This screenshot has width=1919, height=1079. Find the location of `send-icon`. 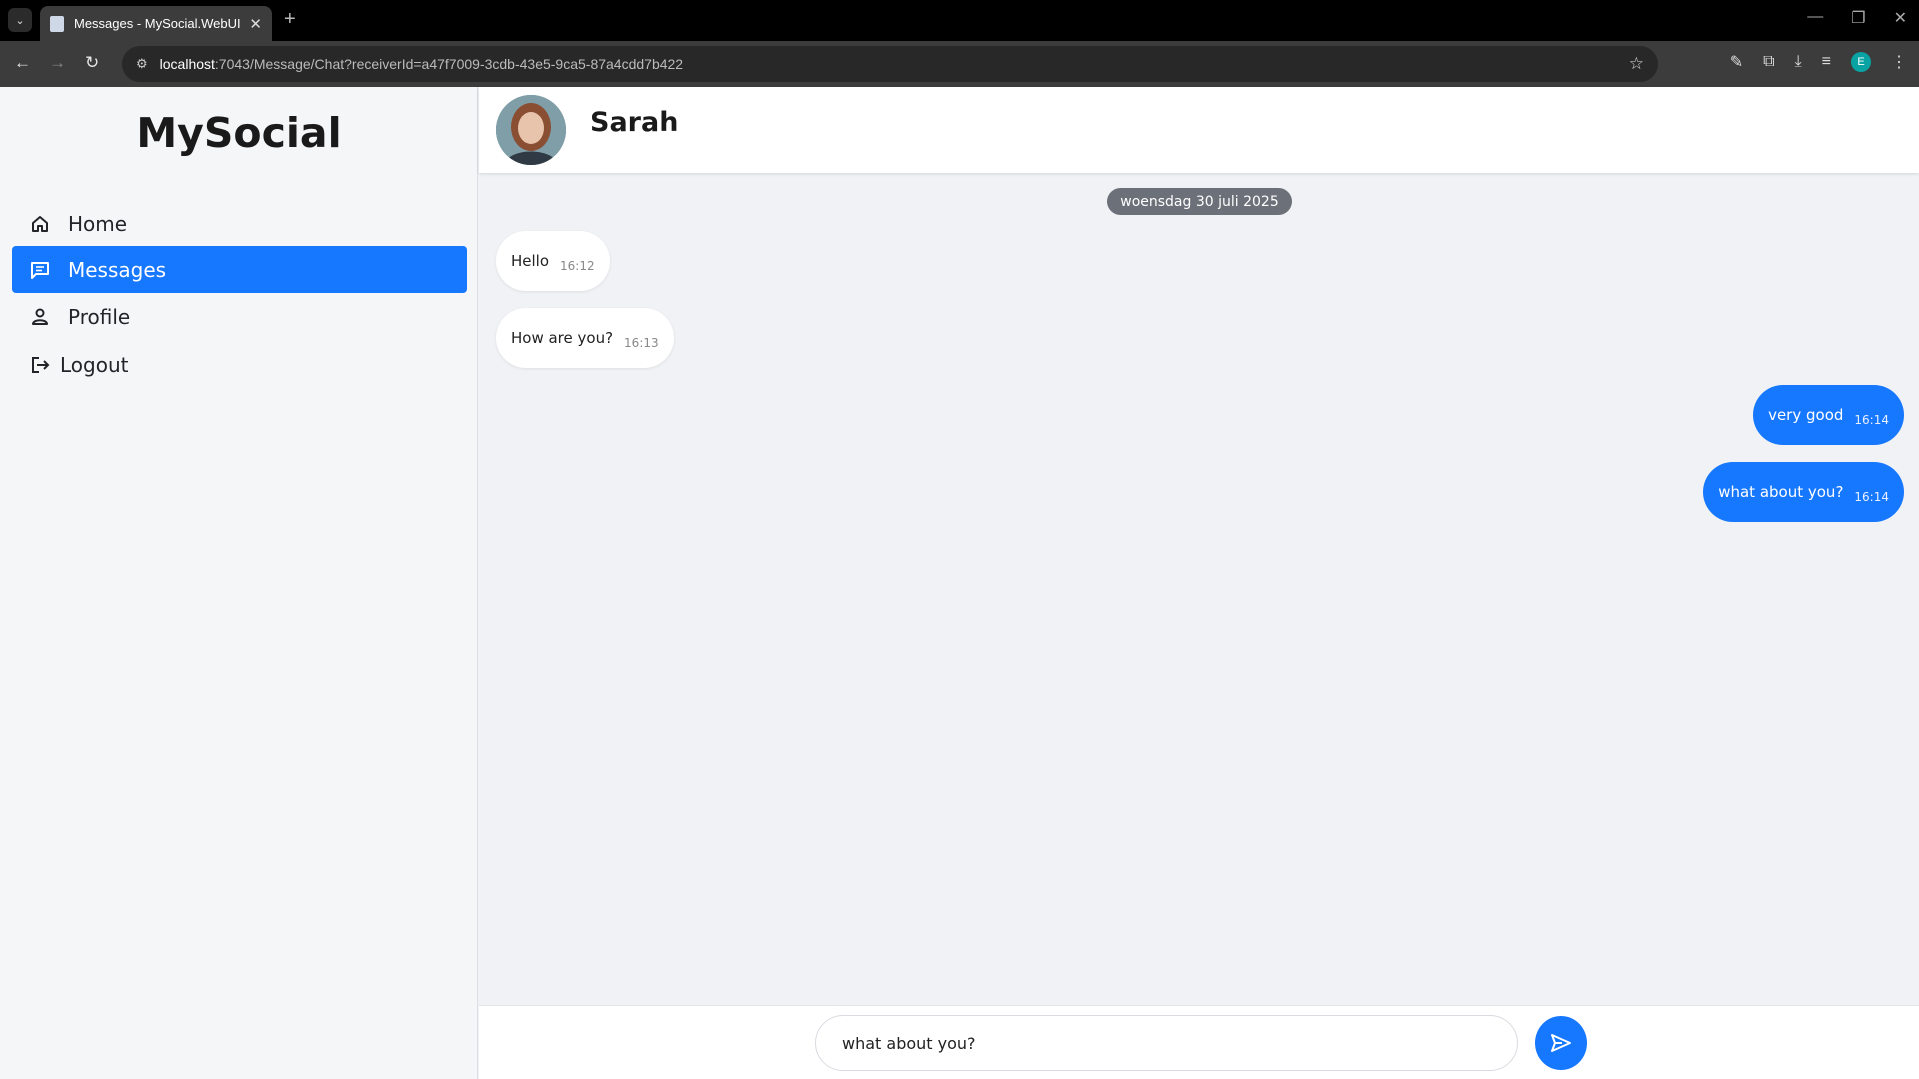

send-icon is located at coordinates (1561, 1043).